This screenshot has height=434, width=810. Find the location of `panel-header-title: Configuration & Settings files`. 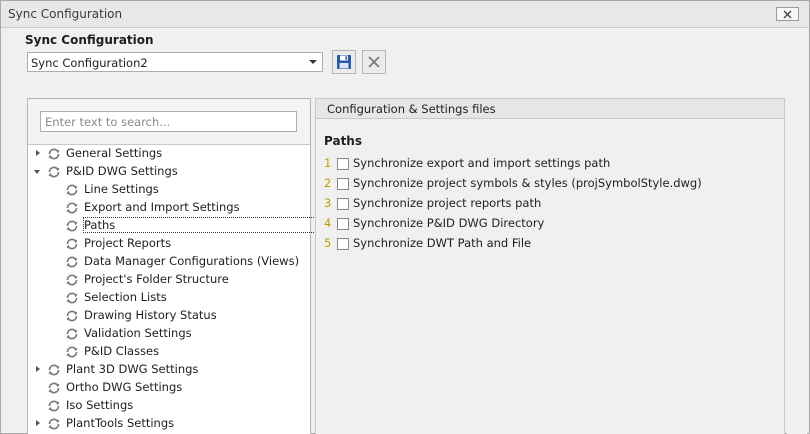

panel-header-title: Configuration & Settings files is located at coordinates (411, 109).